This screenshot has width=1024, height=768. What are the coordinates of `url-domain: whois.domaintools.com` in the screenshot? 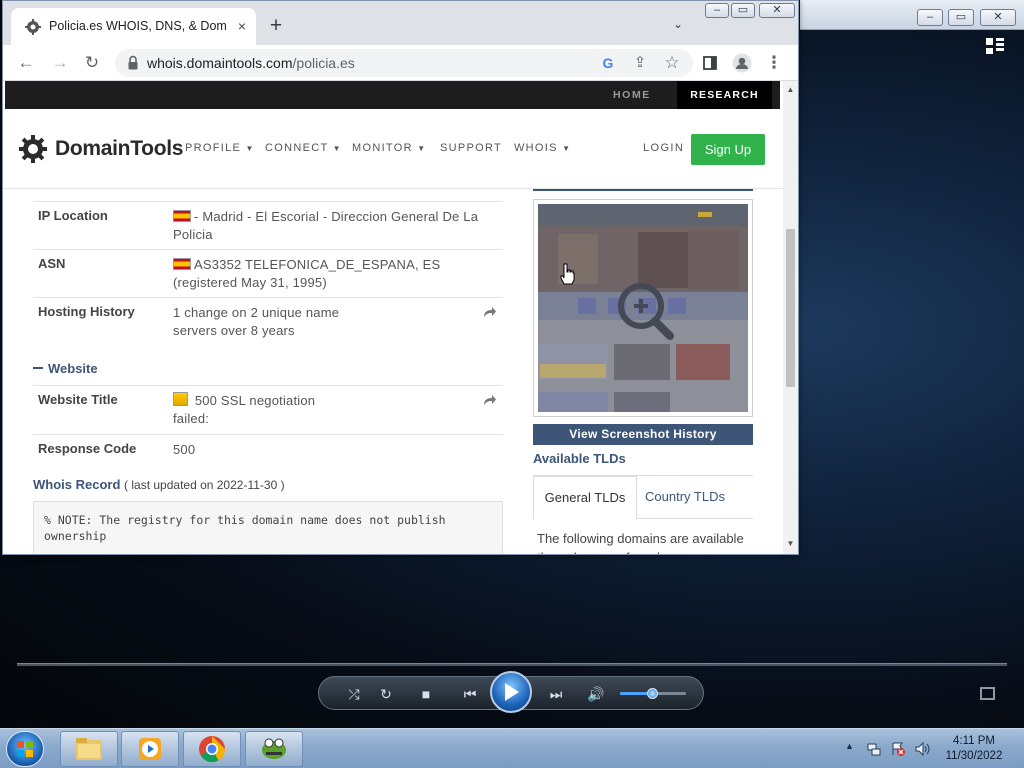 It's located at (220, 63).